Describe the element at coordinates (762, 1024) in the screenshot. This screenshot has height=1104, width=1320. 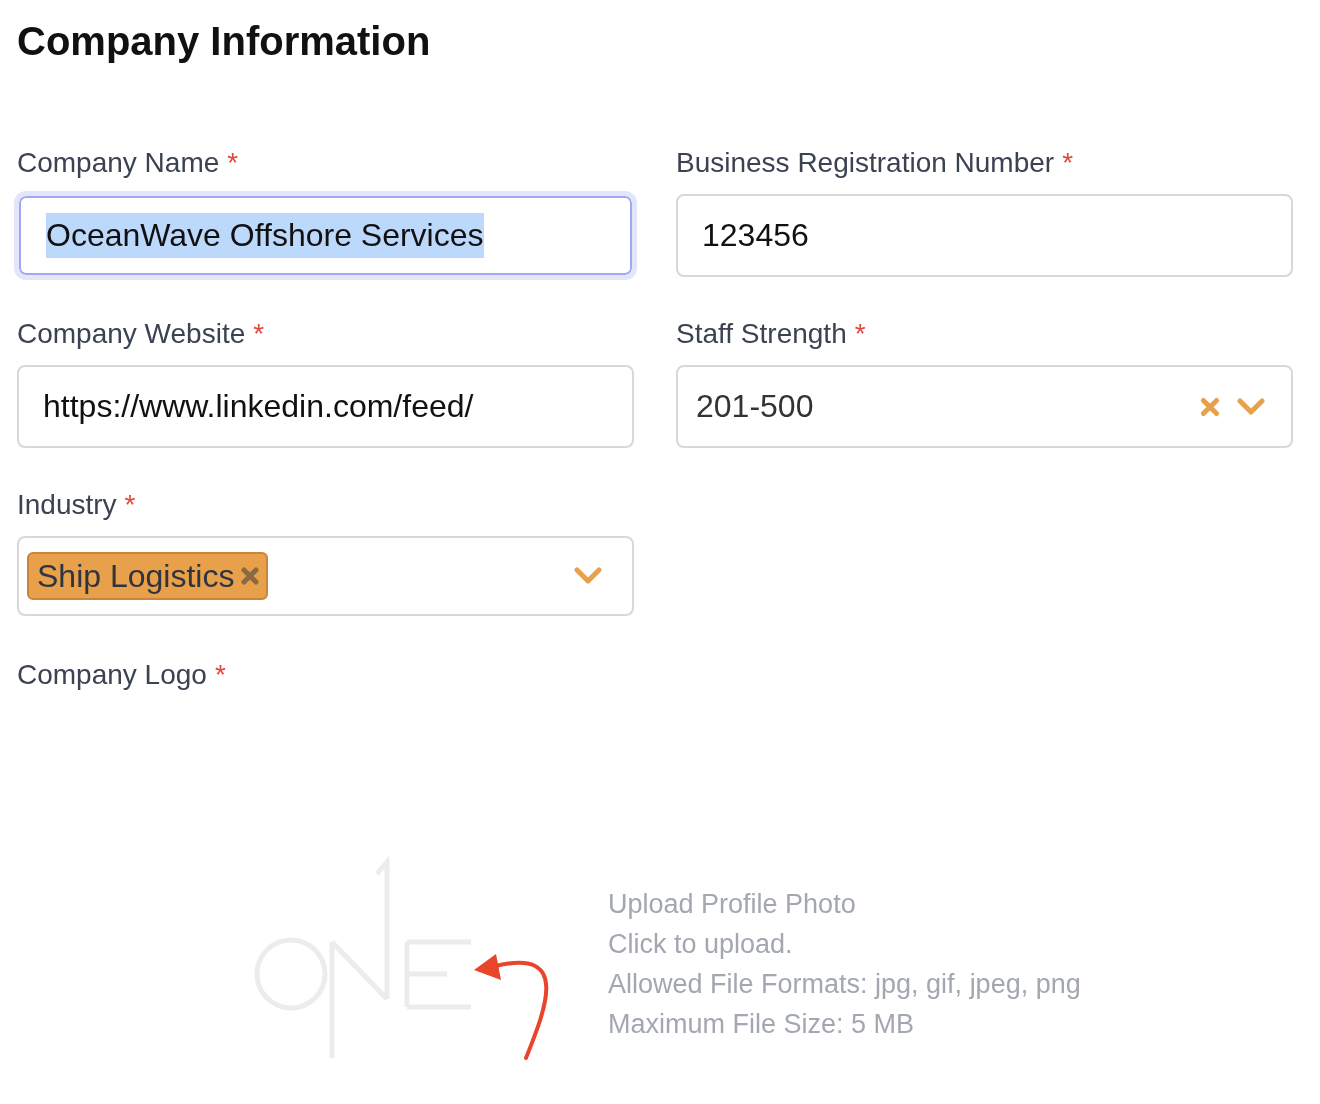
I see `upload-hint: Maximum File Size: 5 MB` at that location.